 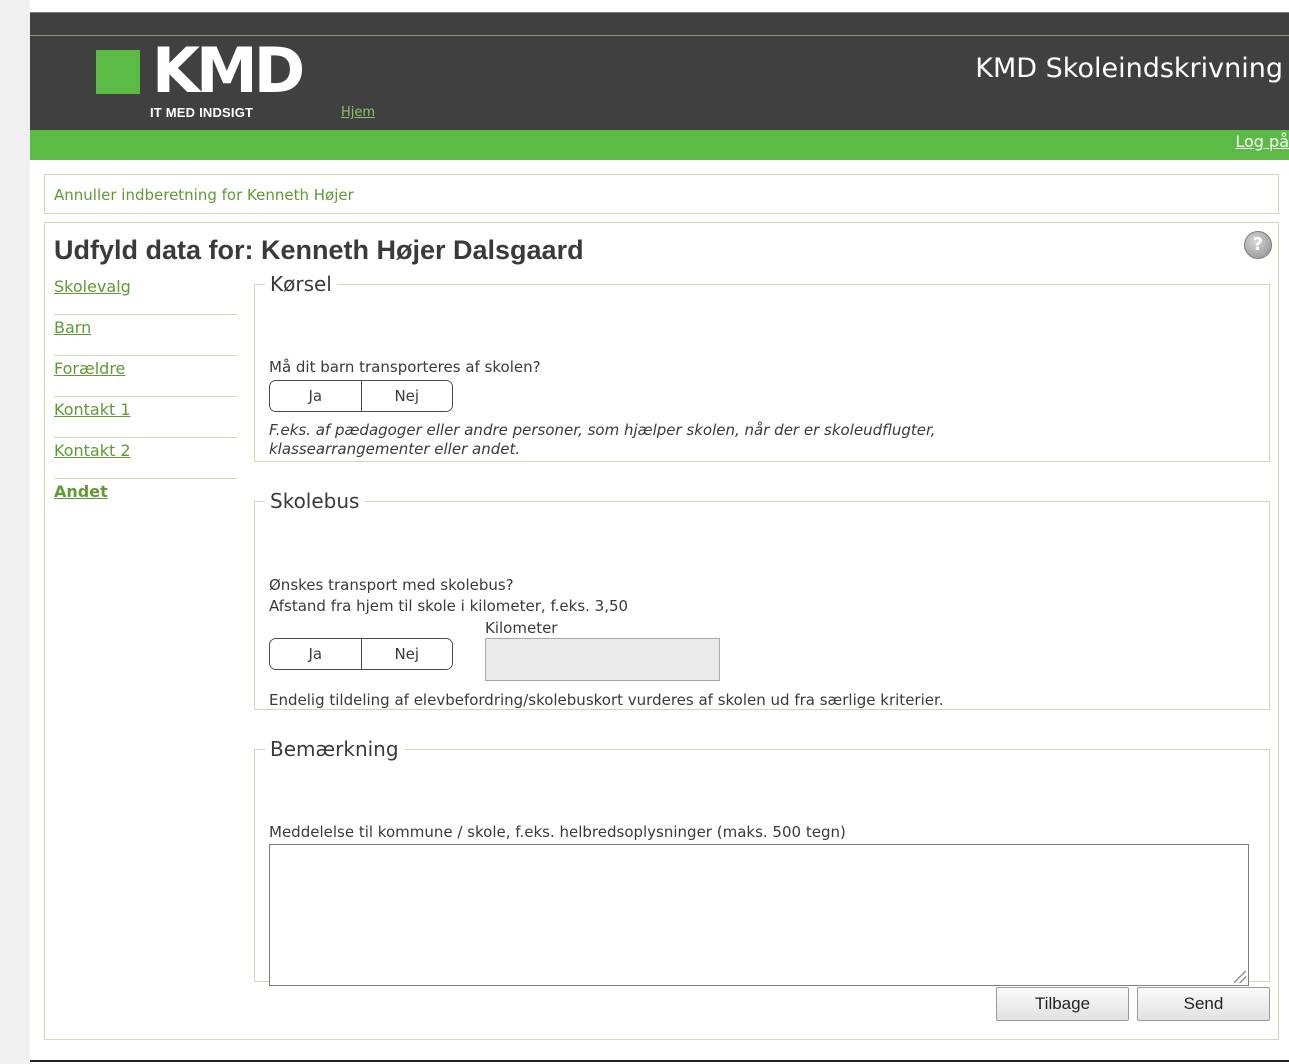 What do you see at coordinates (145, 417) in the screenshot?
I see `sidebar-item-kontakt-1: Kontakt 1` at bounding box center [145, 417].